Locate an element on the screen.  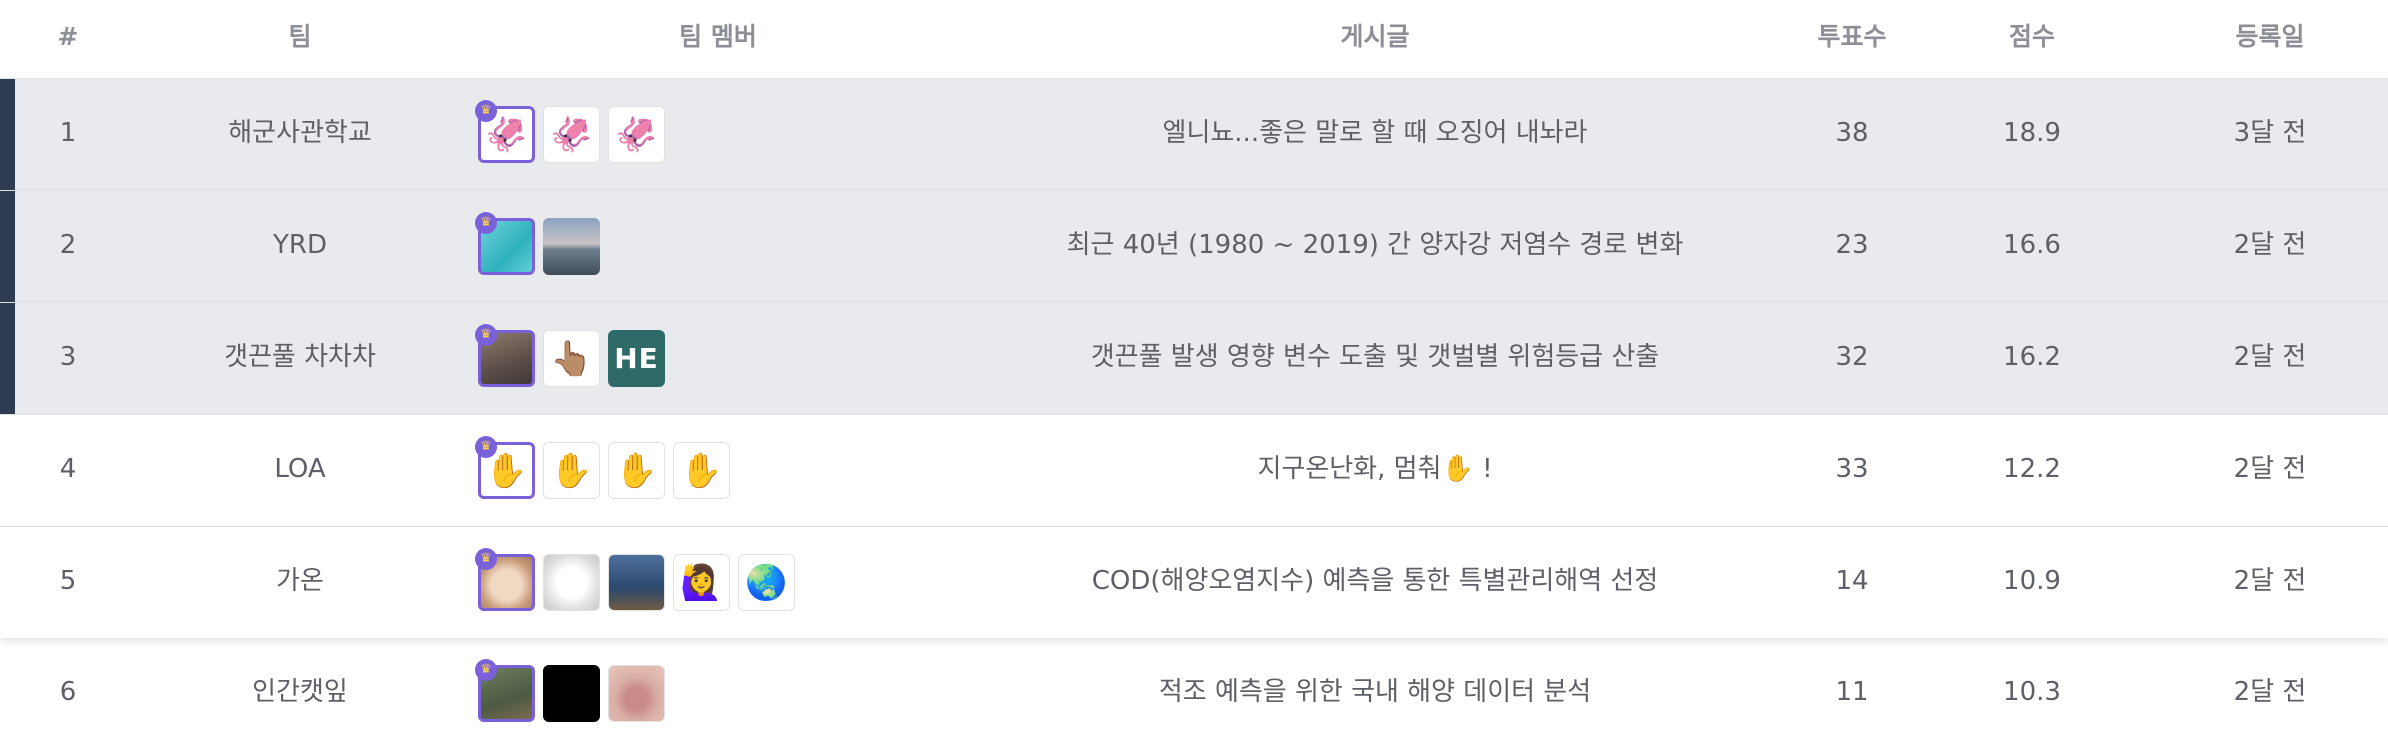
rank-cell: 1 is located at coordinates (68, 133).